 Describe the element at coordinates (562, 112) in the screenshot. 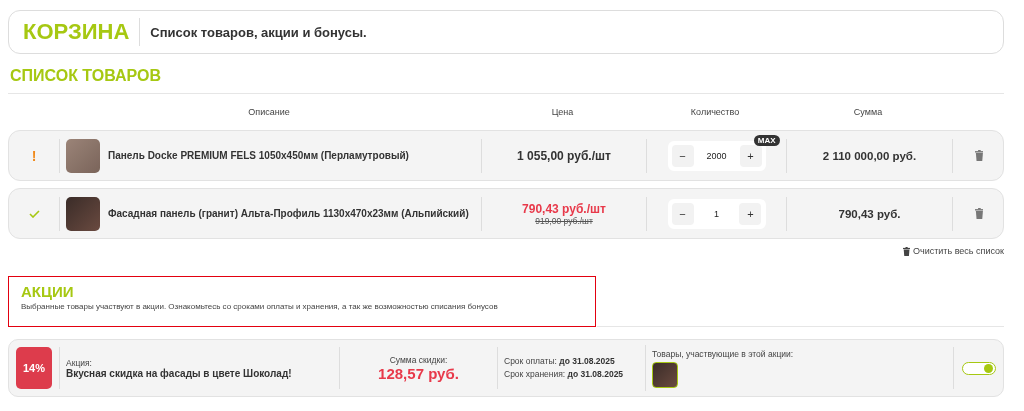

I see `column-header: Цена` at that location.